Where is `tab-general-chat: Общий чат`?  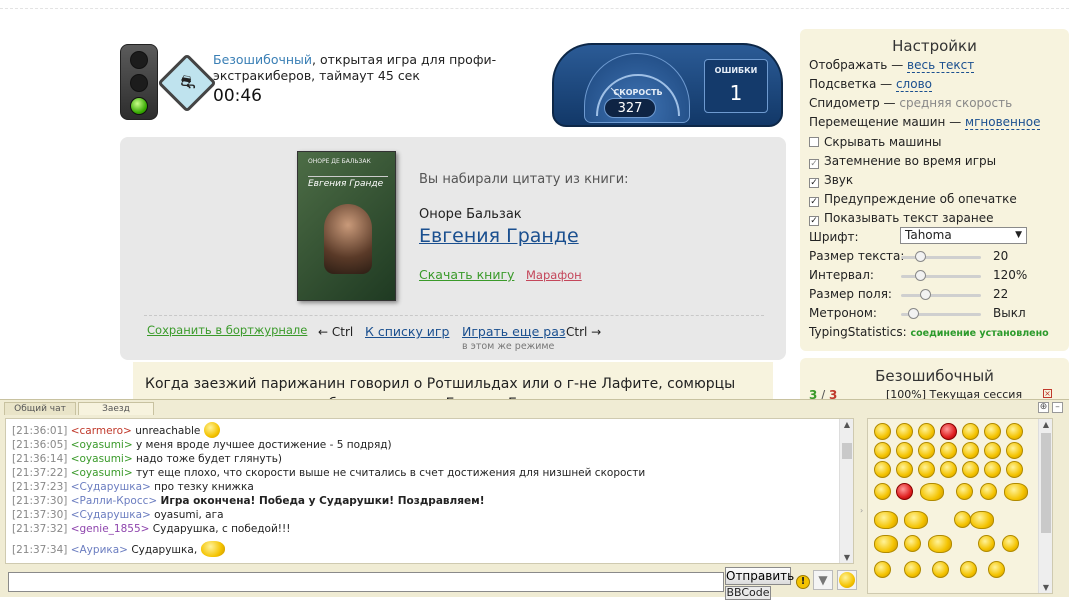
tab-general-chat: Общий чат is located at coordinates (40, 408).